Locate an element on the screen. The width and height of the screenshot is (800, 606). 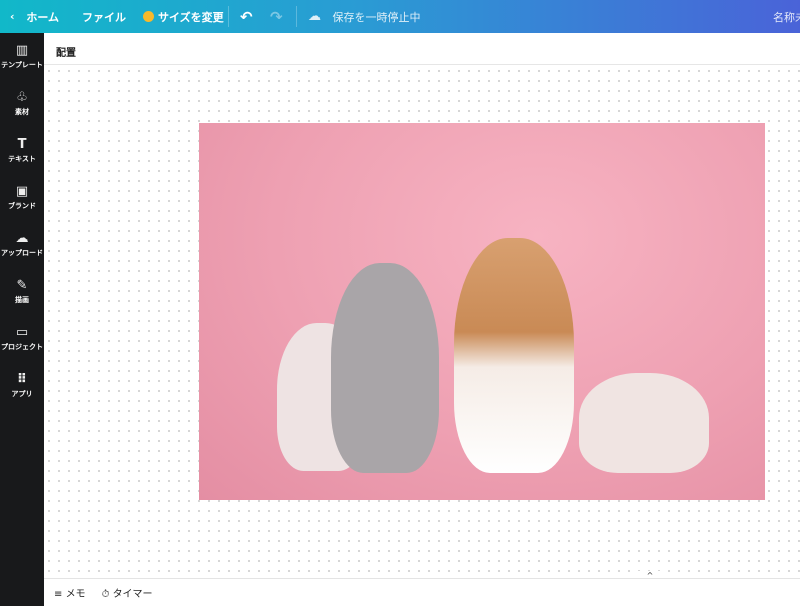
sidebar-item-uploads: ☁ アップロード is located at coordinates (22, 244).